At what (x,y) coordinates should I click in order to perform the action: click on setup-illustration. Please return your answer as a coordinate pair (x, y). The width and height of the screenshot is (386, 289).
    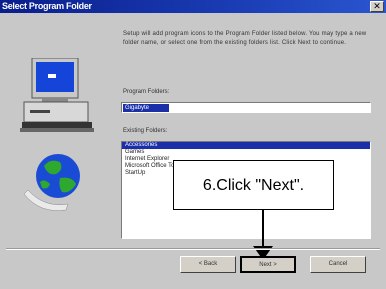
    Looking at the image, I should click on (57, 134).